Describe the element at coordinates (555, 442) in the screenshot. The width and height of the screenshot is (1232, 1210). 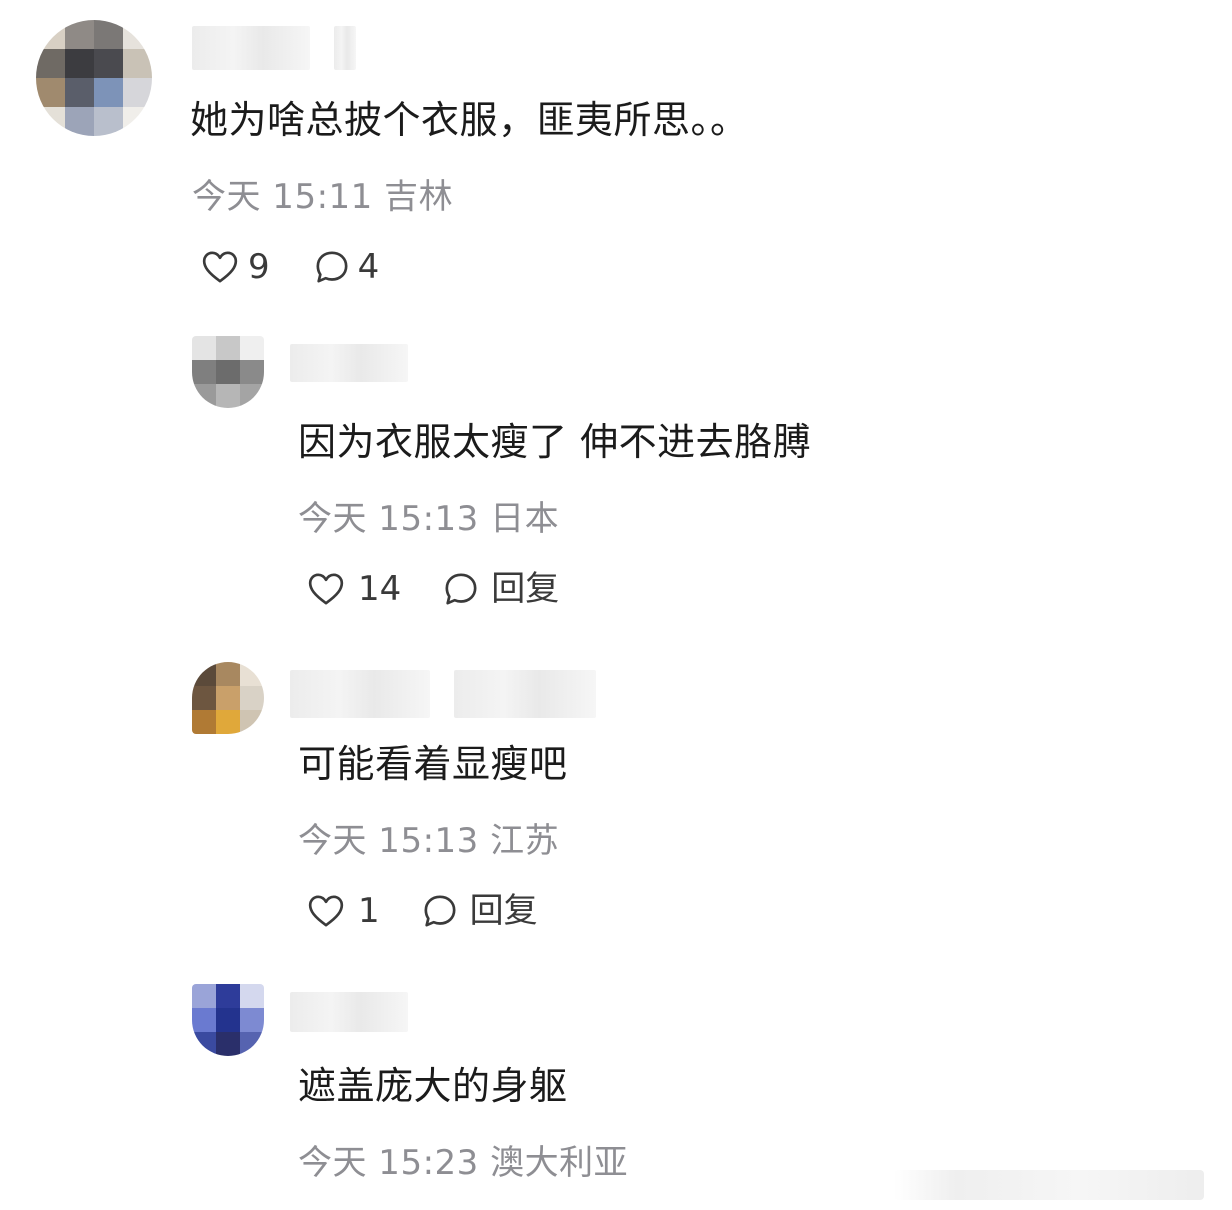
I see `comment-text: 因为衣服太瘦了 伸不进去胳膊` at that location.